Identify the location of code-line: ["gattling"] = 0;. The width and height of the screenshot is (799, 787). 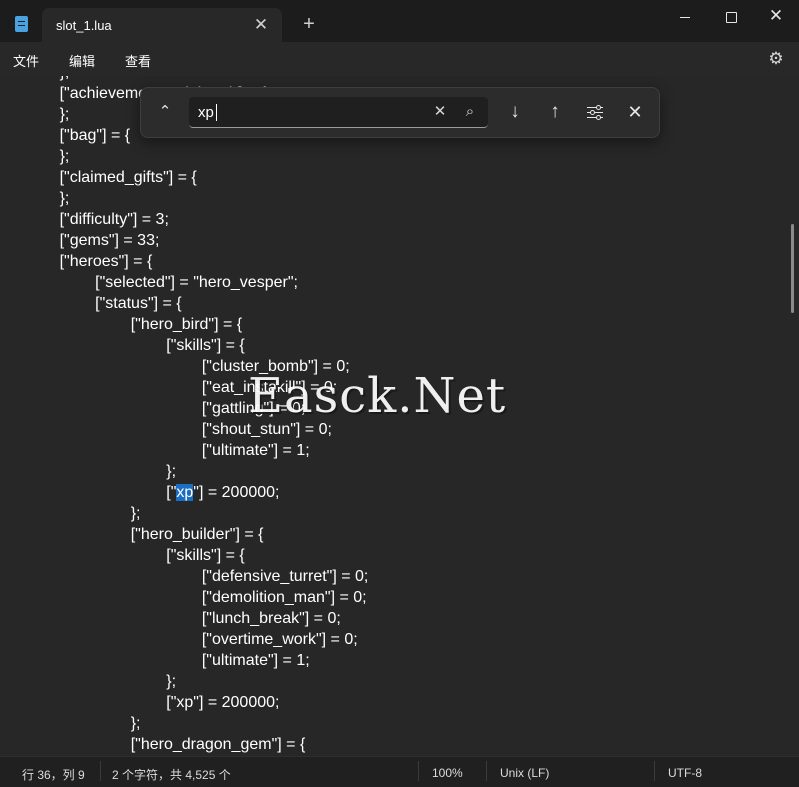
(165, 408).